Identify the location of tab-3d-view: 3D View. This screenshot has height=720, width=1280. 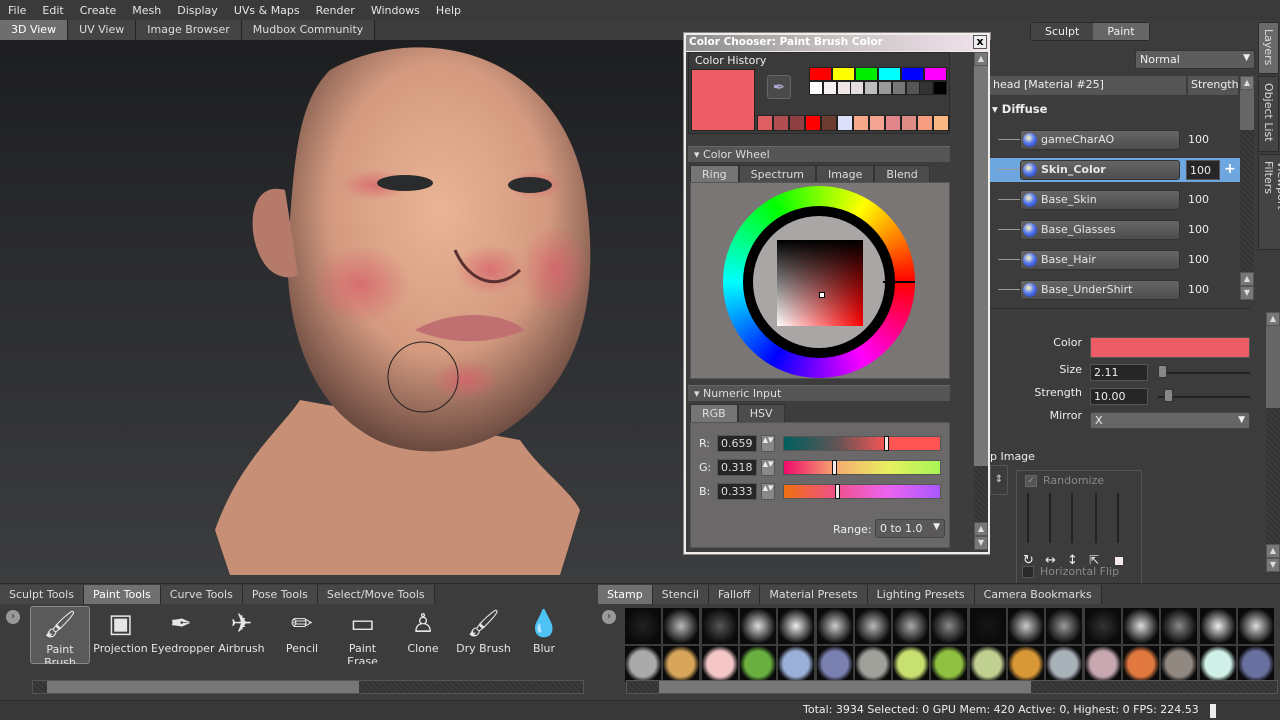
(34, 30).